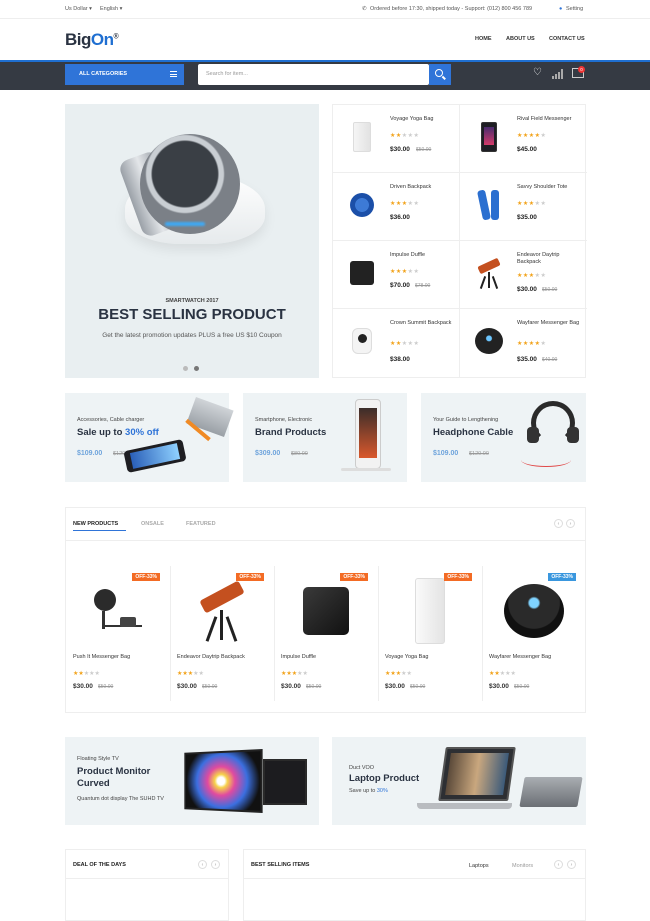  Describe the element at coordinates (473, 432) in the screenshot. I see `banner-title: Headphone Cable` at that location.